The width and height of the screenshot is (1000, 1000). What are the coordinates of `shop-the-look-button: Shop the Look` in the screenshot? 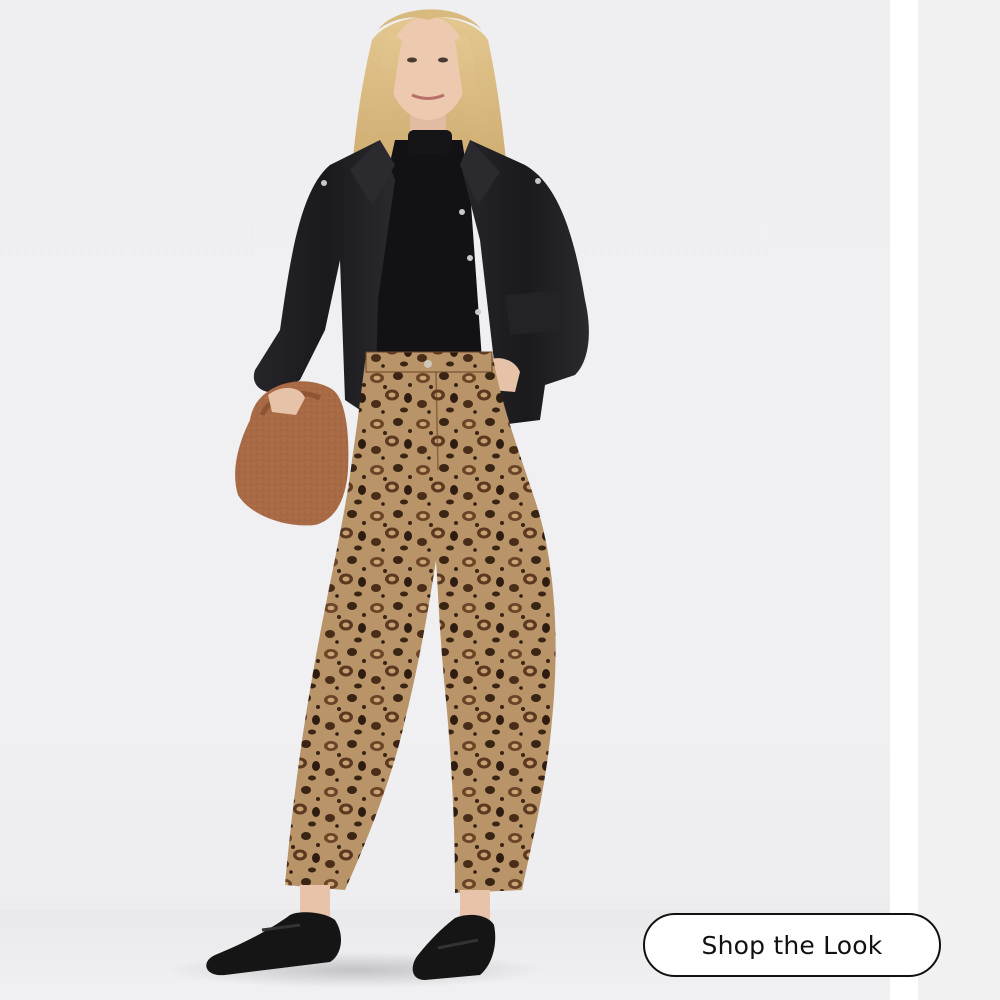 It's located at (792, 945).